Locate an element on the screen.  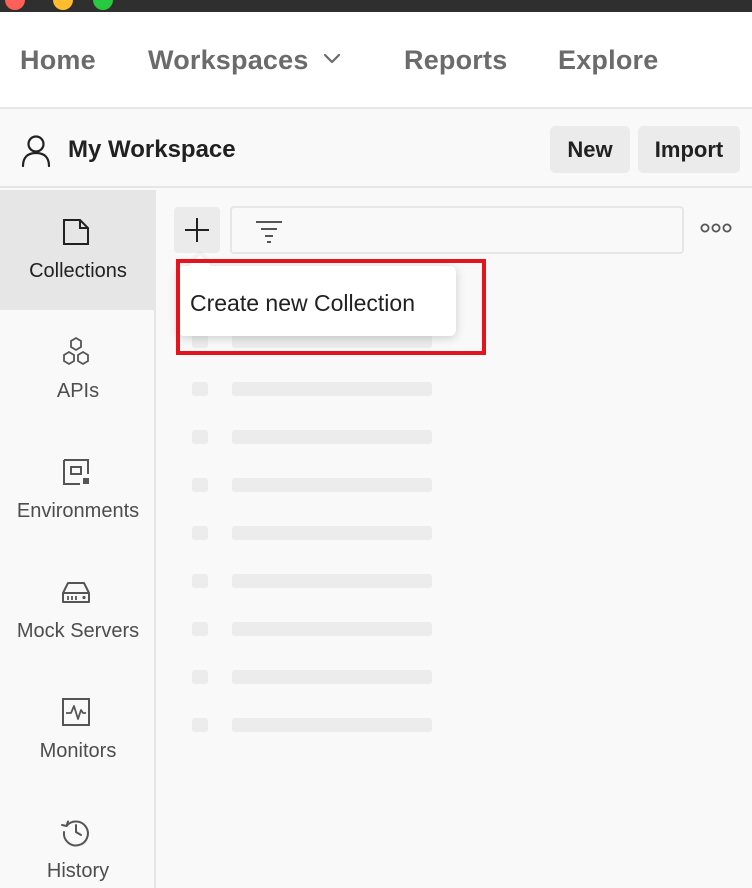
window-titlebar is located at coordinates (376, 6).